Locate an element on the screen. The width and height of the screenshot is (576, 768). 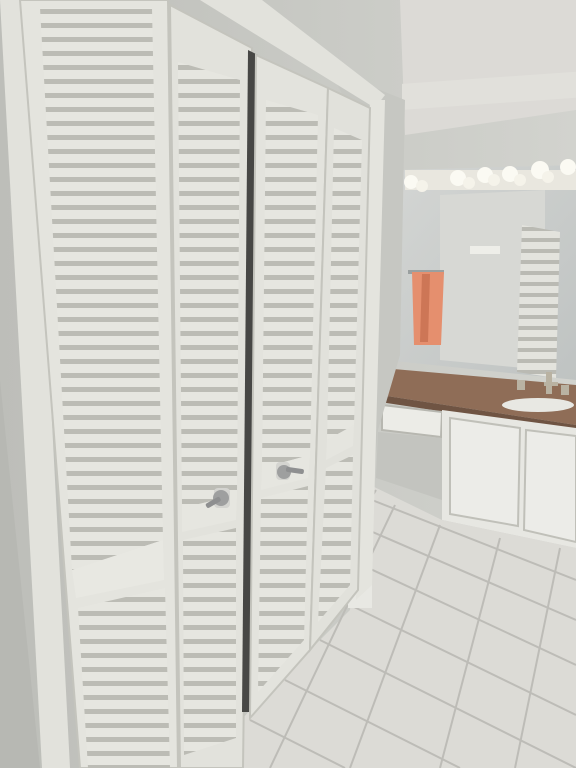
cabinet-door-left is located at coordinates (485, 472).